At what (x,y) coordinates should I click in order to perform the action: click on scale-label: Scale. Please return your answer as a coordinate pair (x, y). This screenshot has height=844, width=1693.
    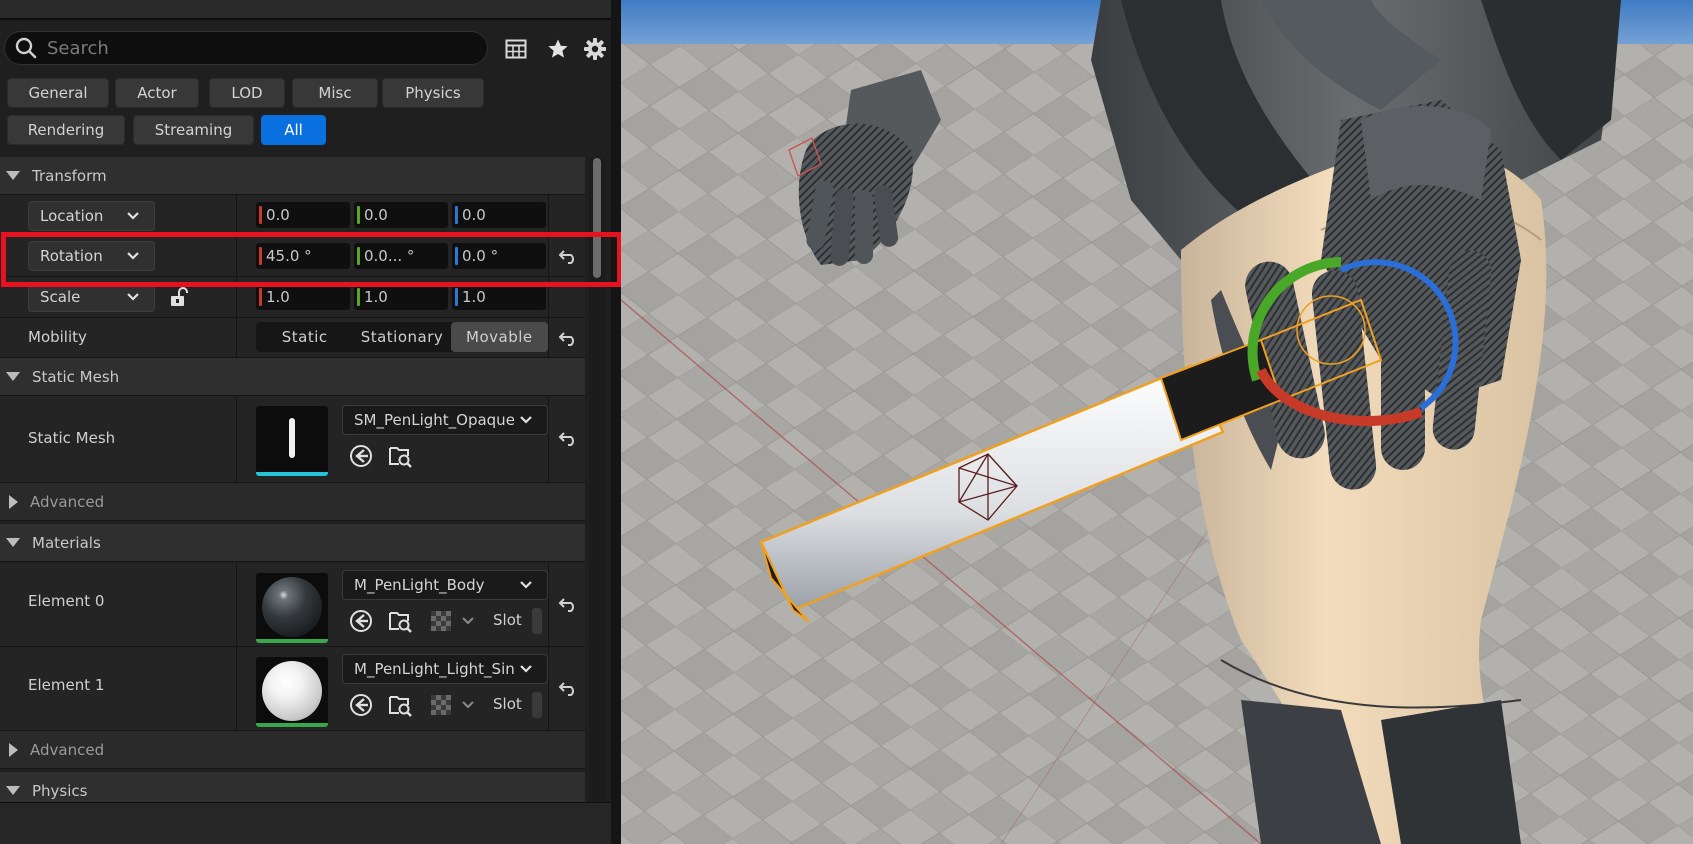
    Looking at the image, I should click on (60, 297).